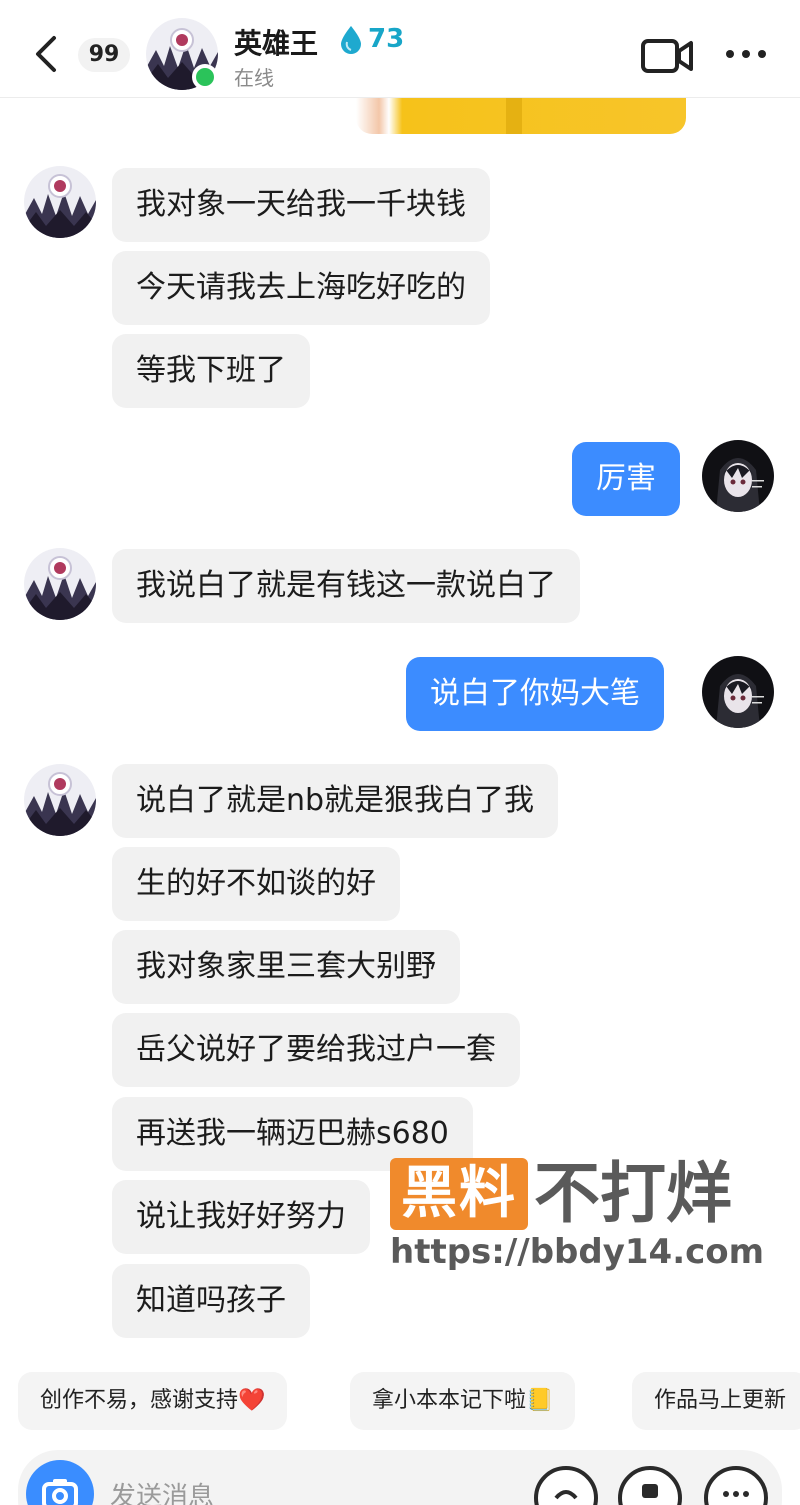 This screenshot has width=800, height=1505. I want to click on emoji-button, so click(650, 1485).